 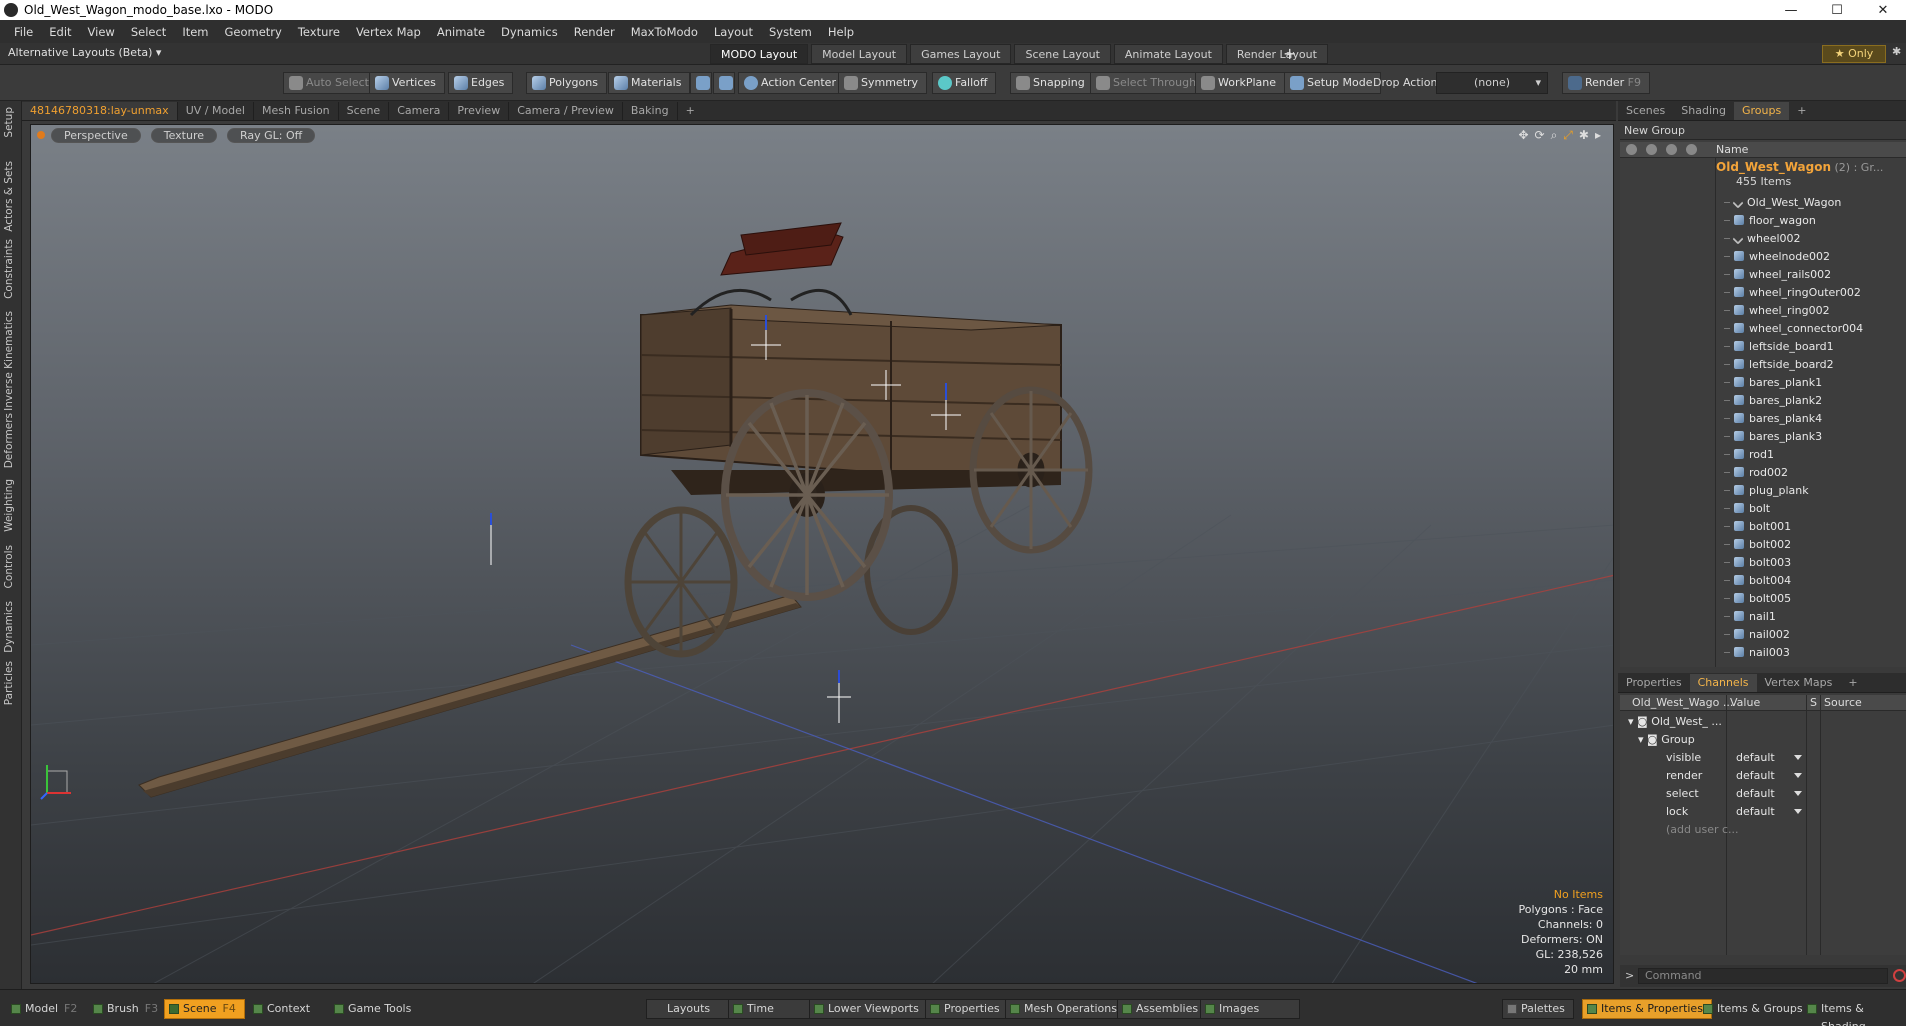 What do you see at coordinates (1538, 1009) in the screenshot?
I see `palettes-button: Palettes` at bounding box center [1538, 1009].